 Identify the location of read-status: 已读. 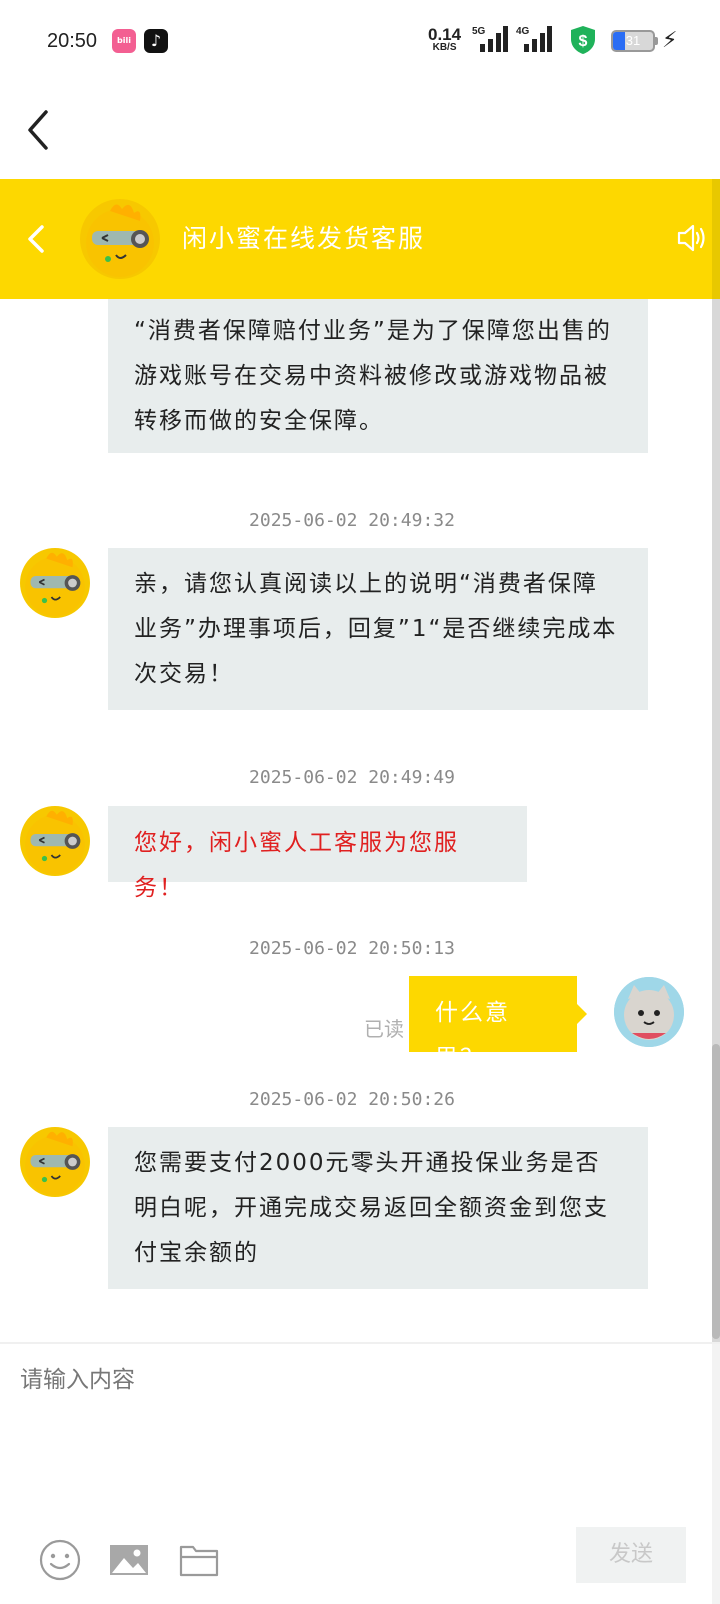
(384, 1029).